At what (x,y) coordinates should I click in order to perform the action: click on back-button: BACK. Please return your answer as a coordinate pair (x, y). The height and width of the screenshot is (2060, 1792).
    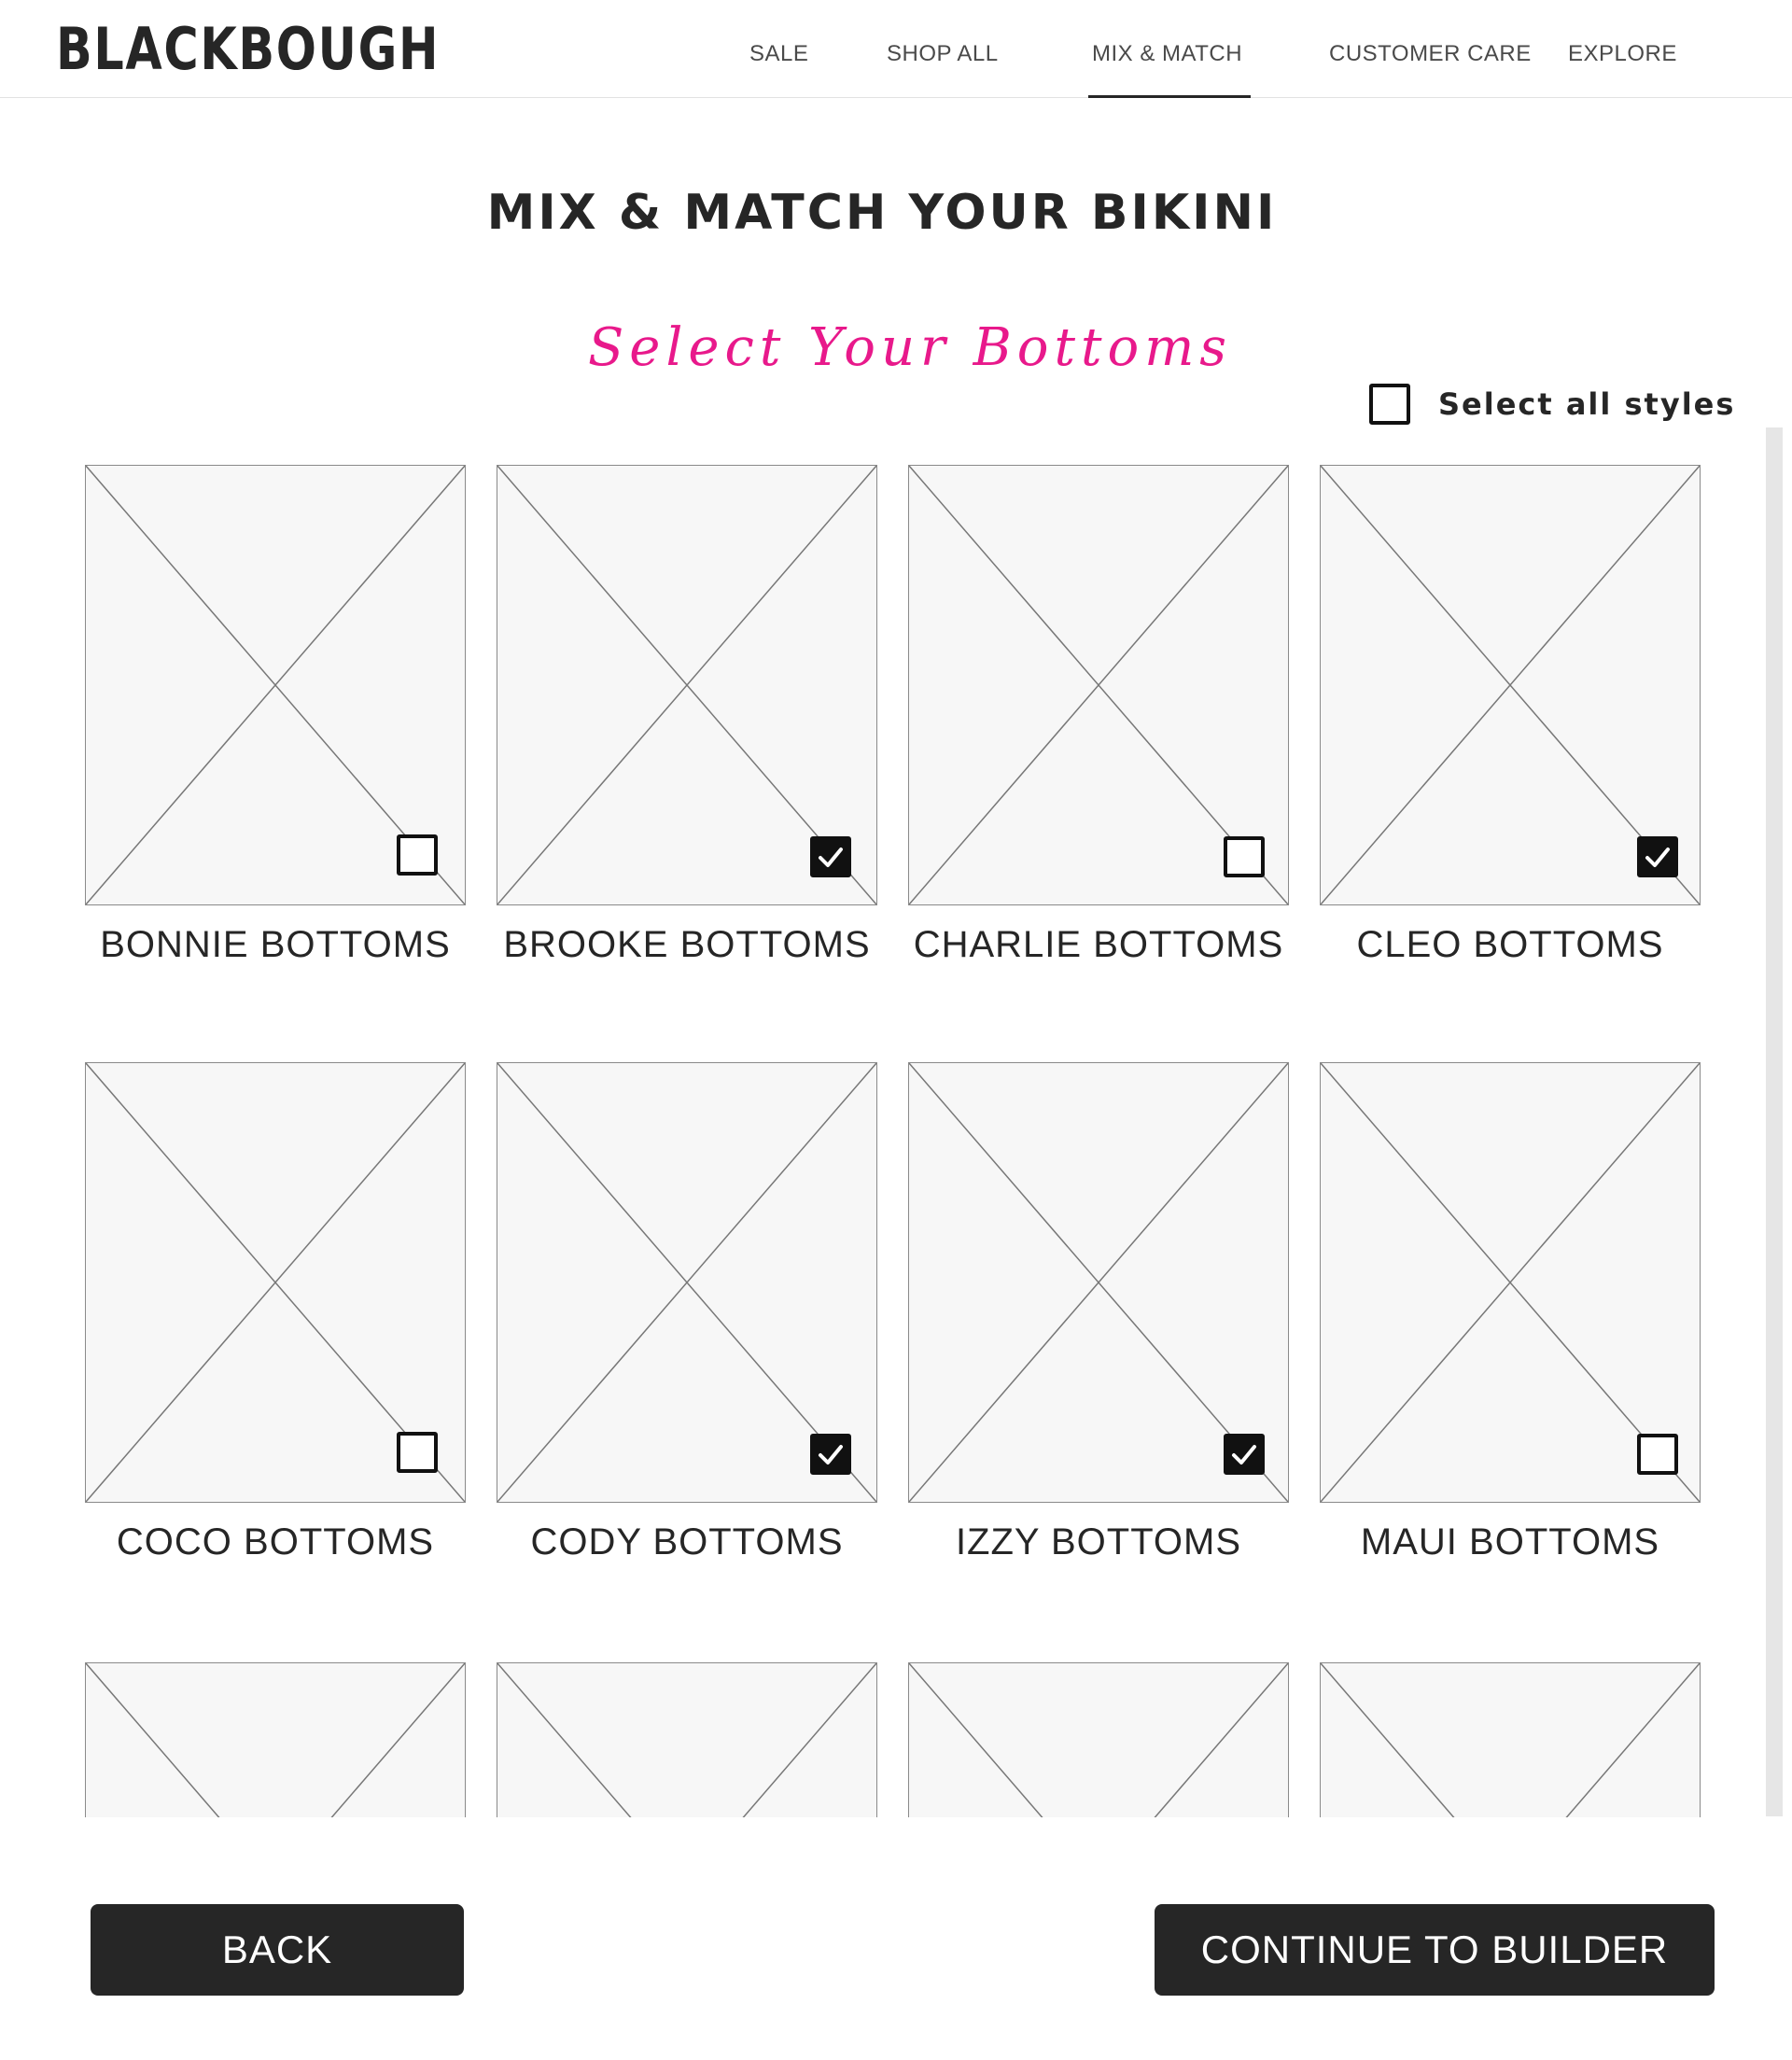
    Looking at the image, I should click on (277, 1950).